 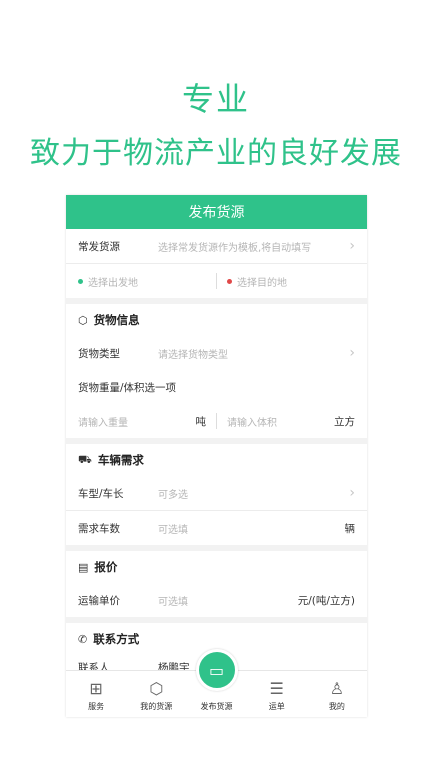 What do you see at coordinates (80, 281) in the screenshot?
I see `origin-dot-icon` at bounding box center [80, 281].